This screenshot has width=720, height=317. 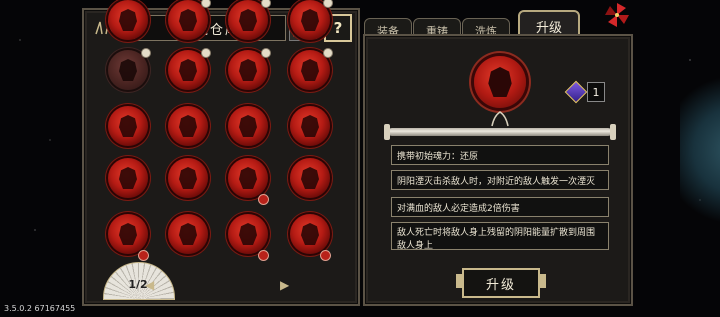 I want to click on version-text: 3.5.0.2 67167455, so click(x=40, y=308).